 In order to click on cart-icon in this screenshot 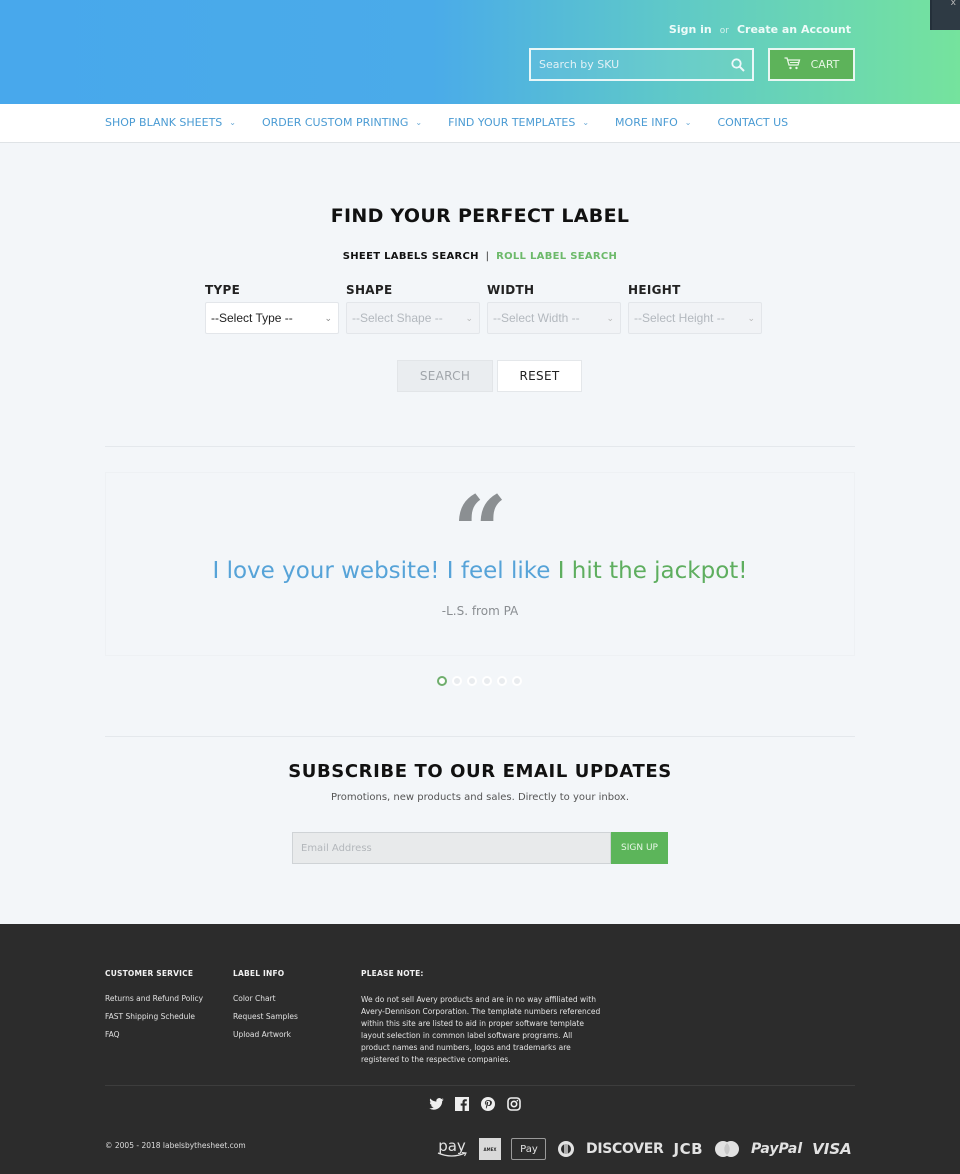, I will do `click(792, 64)`.